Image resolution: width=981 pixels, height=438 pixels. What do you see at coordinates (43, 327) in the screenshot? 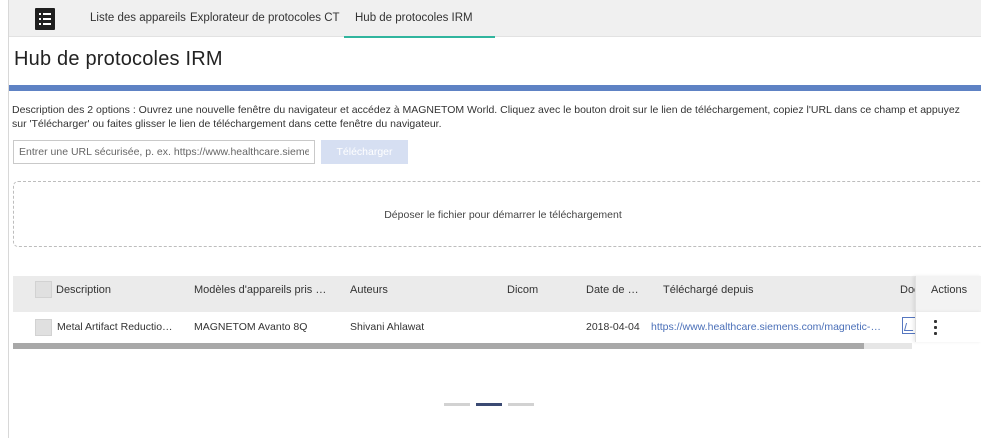
I see `row-checkbox` at bounding box center [43, 327].